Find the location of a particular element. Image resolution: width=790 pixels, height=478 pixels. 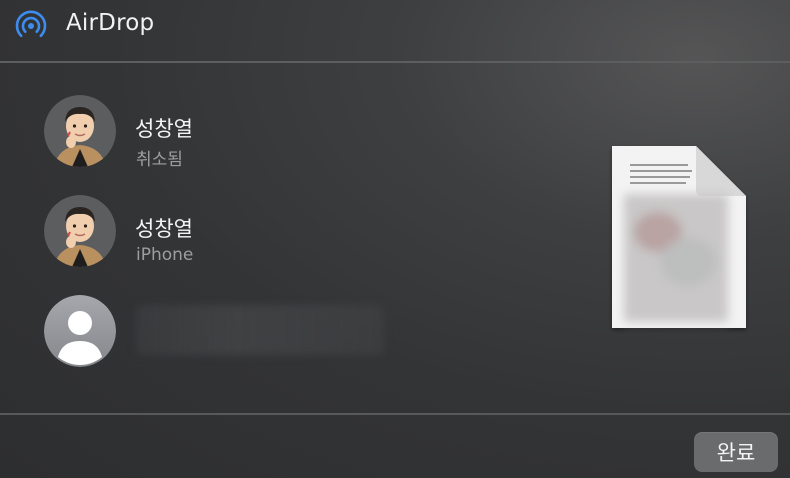

recipient-item: 성창열 iPhone is located at coordinates (294, 231).